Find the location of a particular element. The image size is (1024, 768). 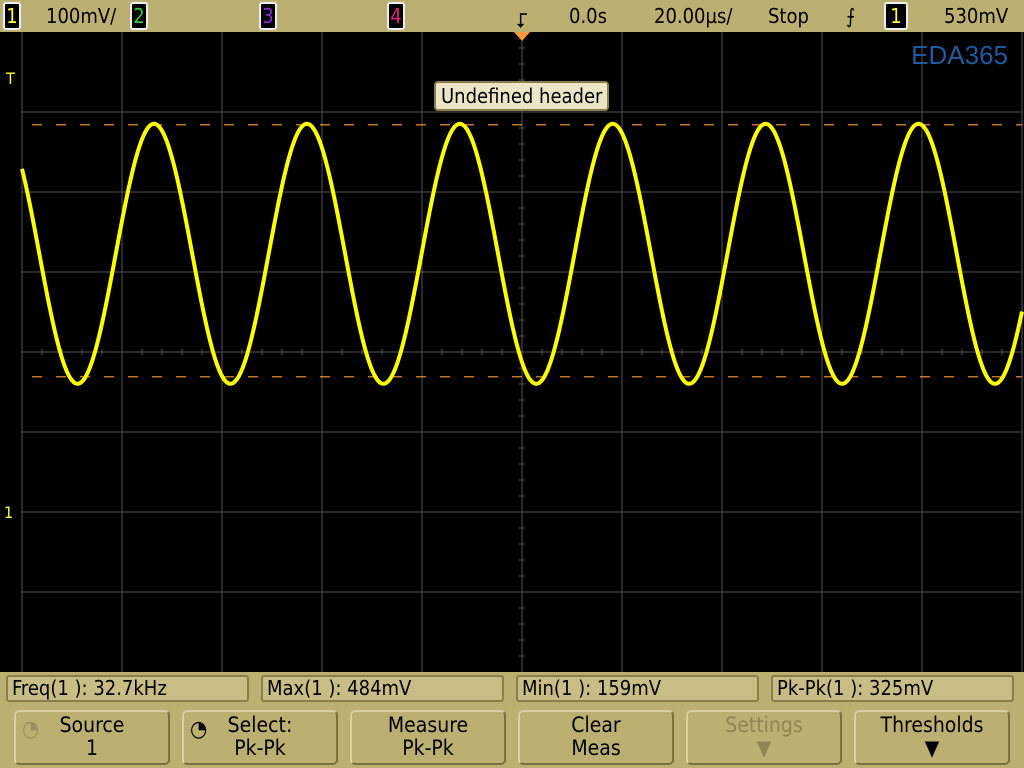

ground-marker: 1 is located at coordinates (8, 512).